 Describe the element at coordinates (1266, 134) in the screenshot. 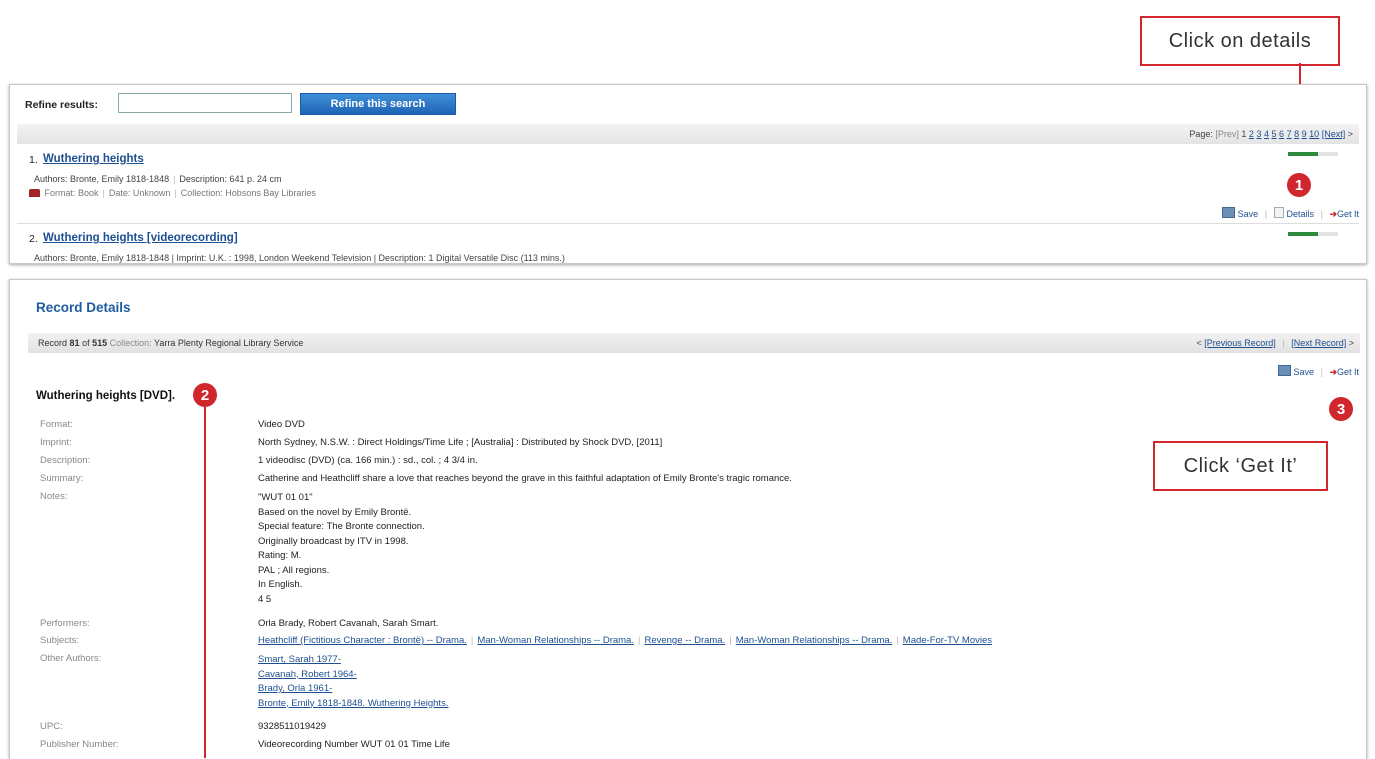

I see `pager-page-4: 4` at that location.